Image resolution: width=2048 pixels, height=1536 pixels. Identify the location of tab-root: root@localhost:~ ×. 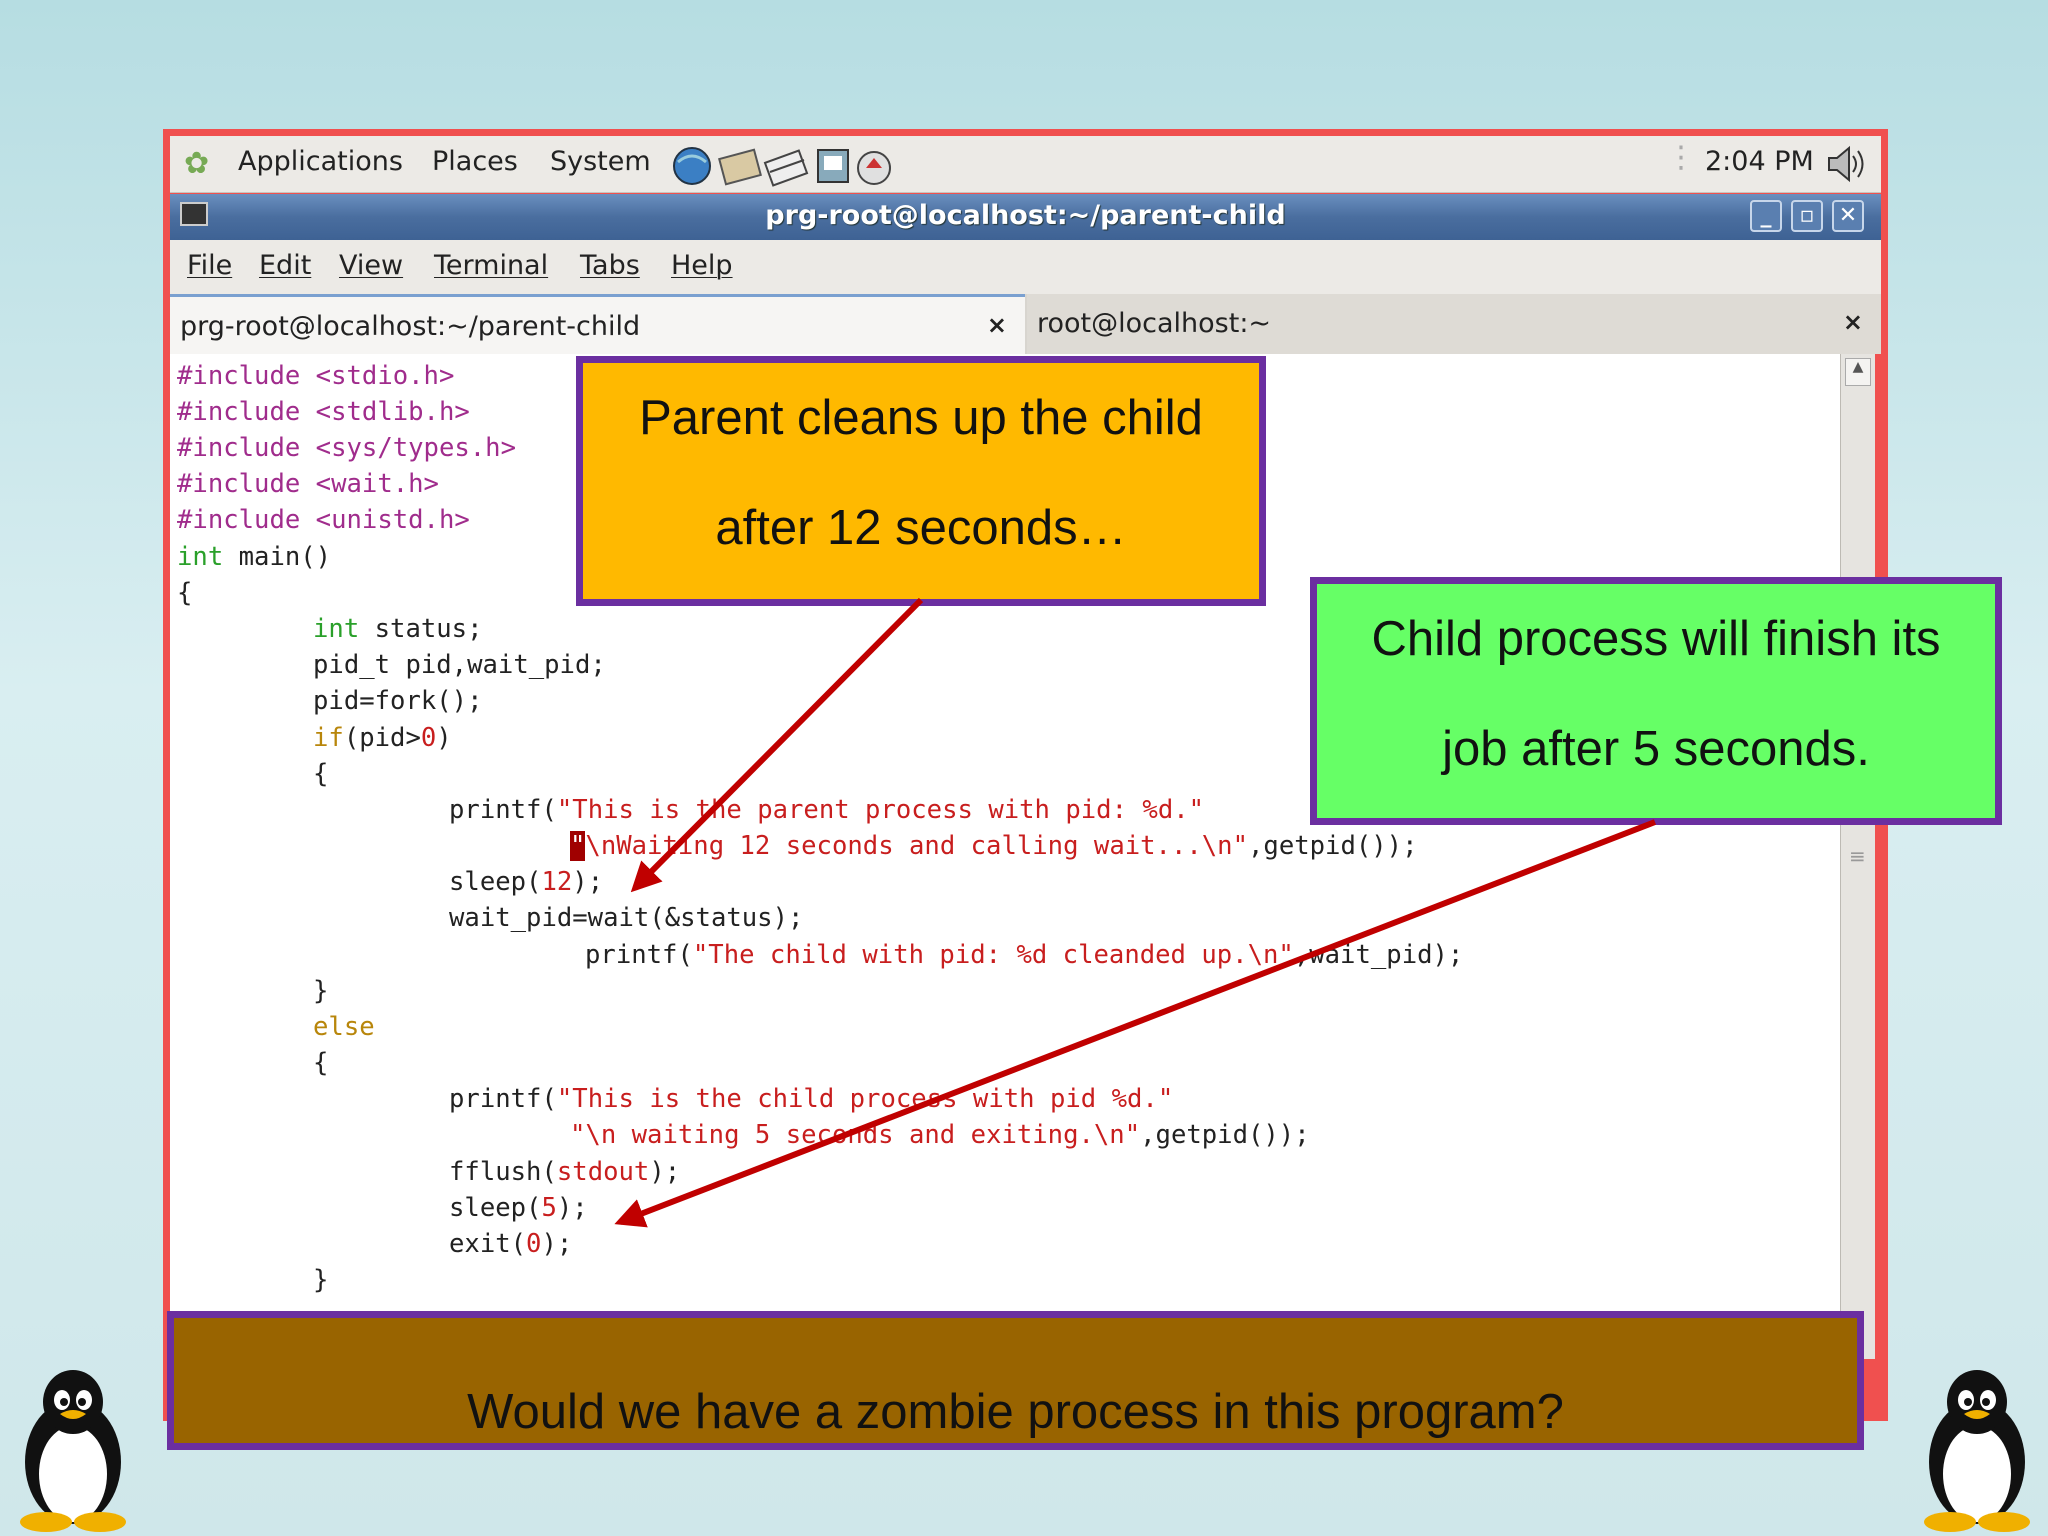
(1454, 324).